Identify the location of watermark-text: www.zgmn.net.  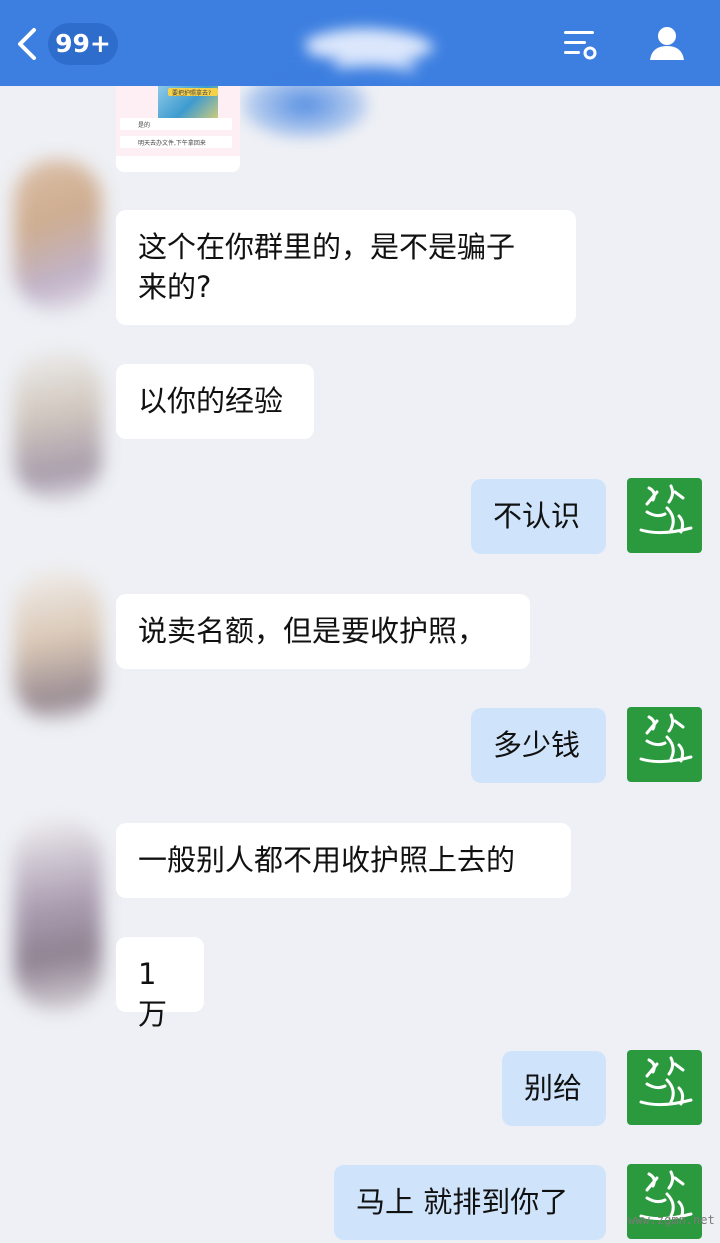
(671, 1220).